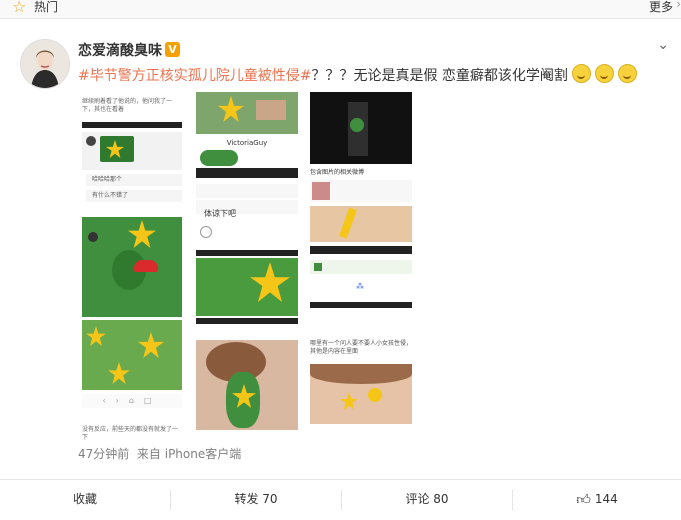 The width and height of the screenshot is (681, 520). I want to click on username: 恋爱滴酸臭味, so click(120, 50).